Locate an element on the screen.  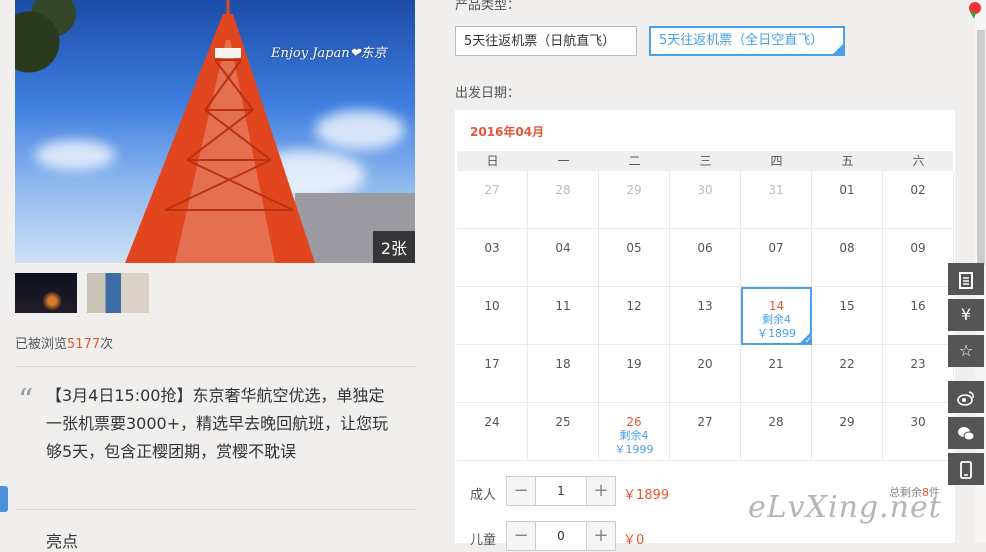
calendar-day-number: 09 is located at coordinates (918, 248).